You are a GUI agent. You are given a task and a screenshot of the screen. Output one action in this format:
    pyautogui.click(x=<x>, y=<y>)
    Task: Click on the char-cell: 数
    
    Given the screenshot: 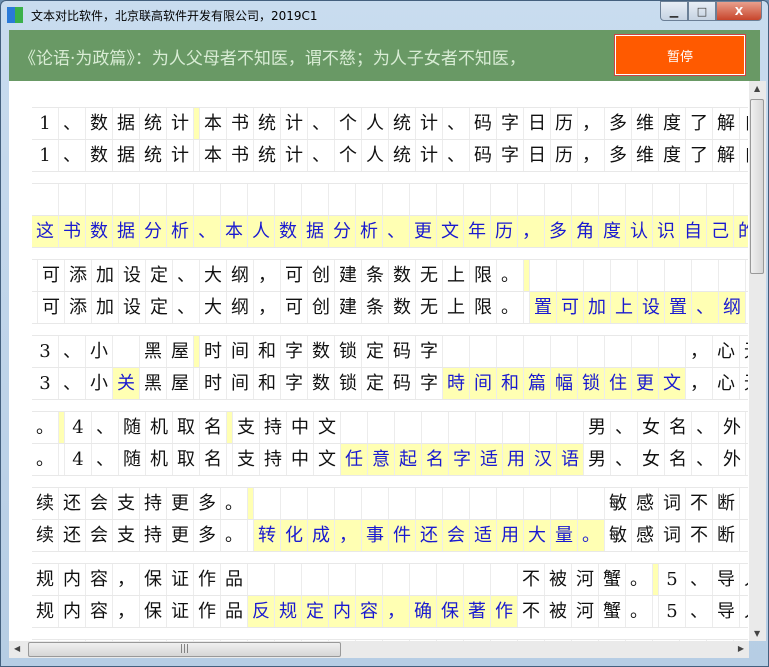 What is the action you would take?
    pyautogui.click(x=321, y=351)
    